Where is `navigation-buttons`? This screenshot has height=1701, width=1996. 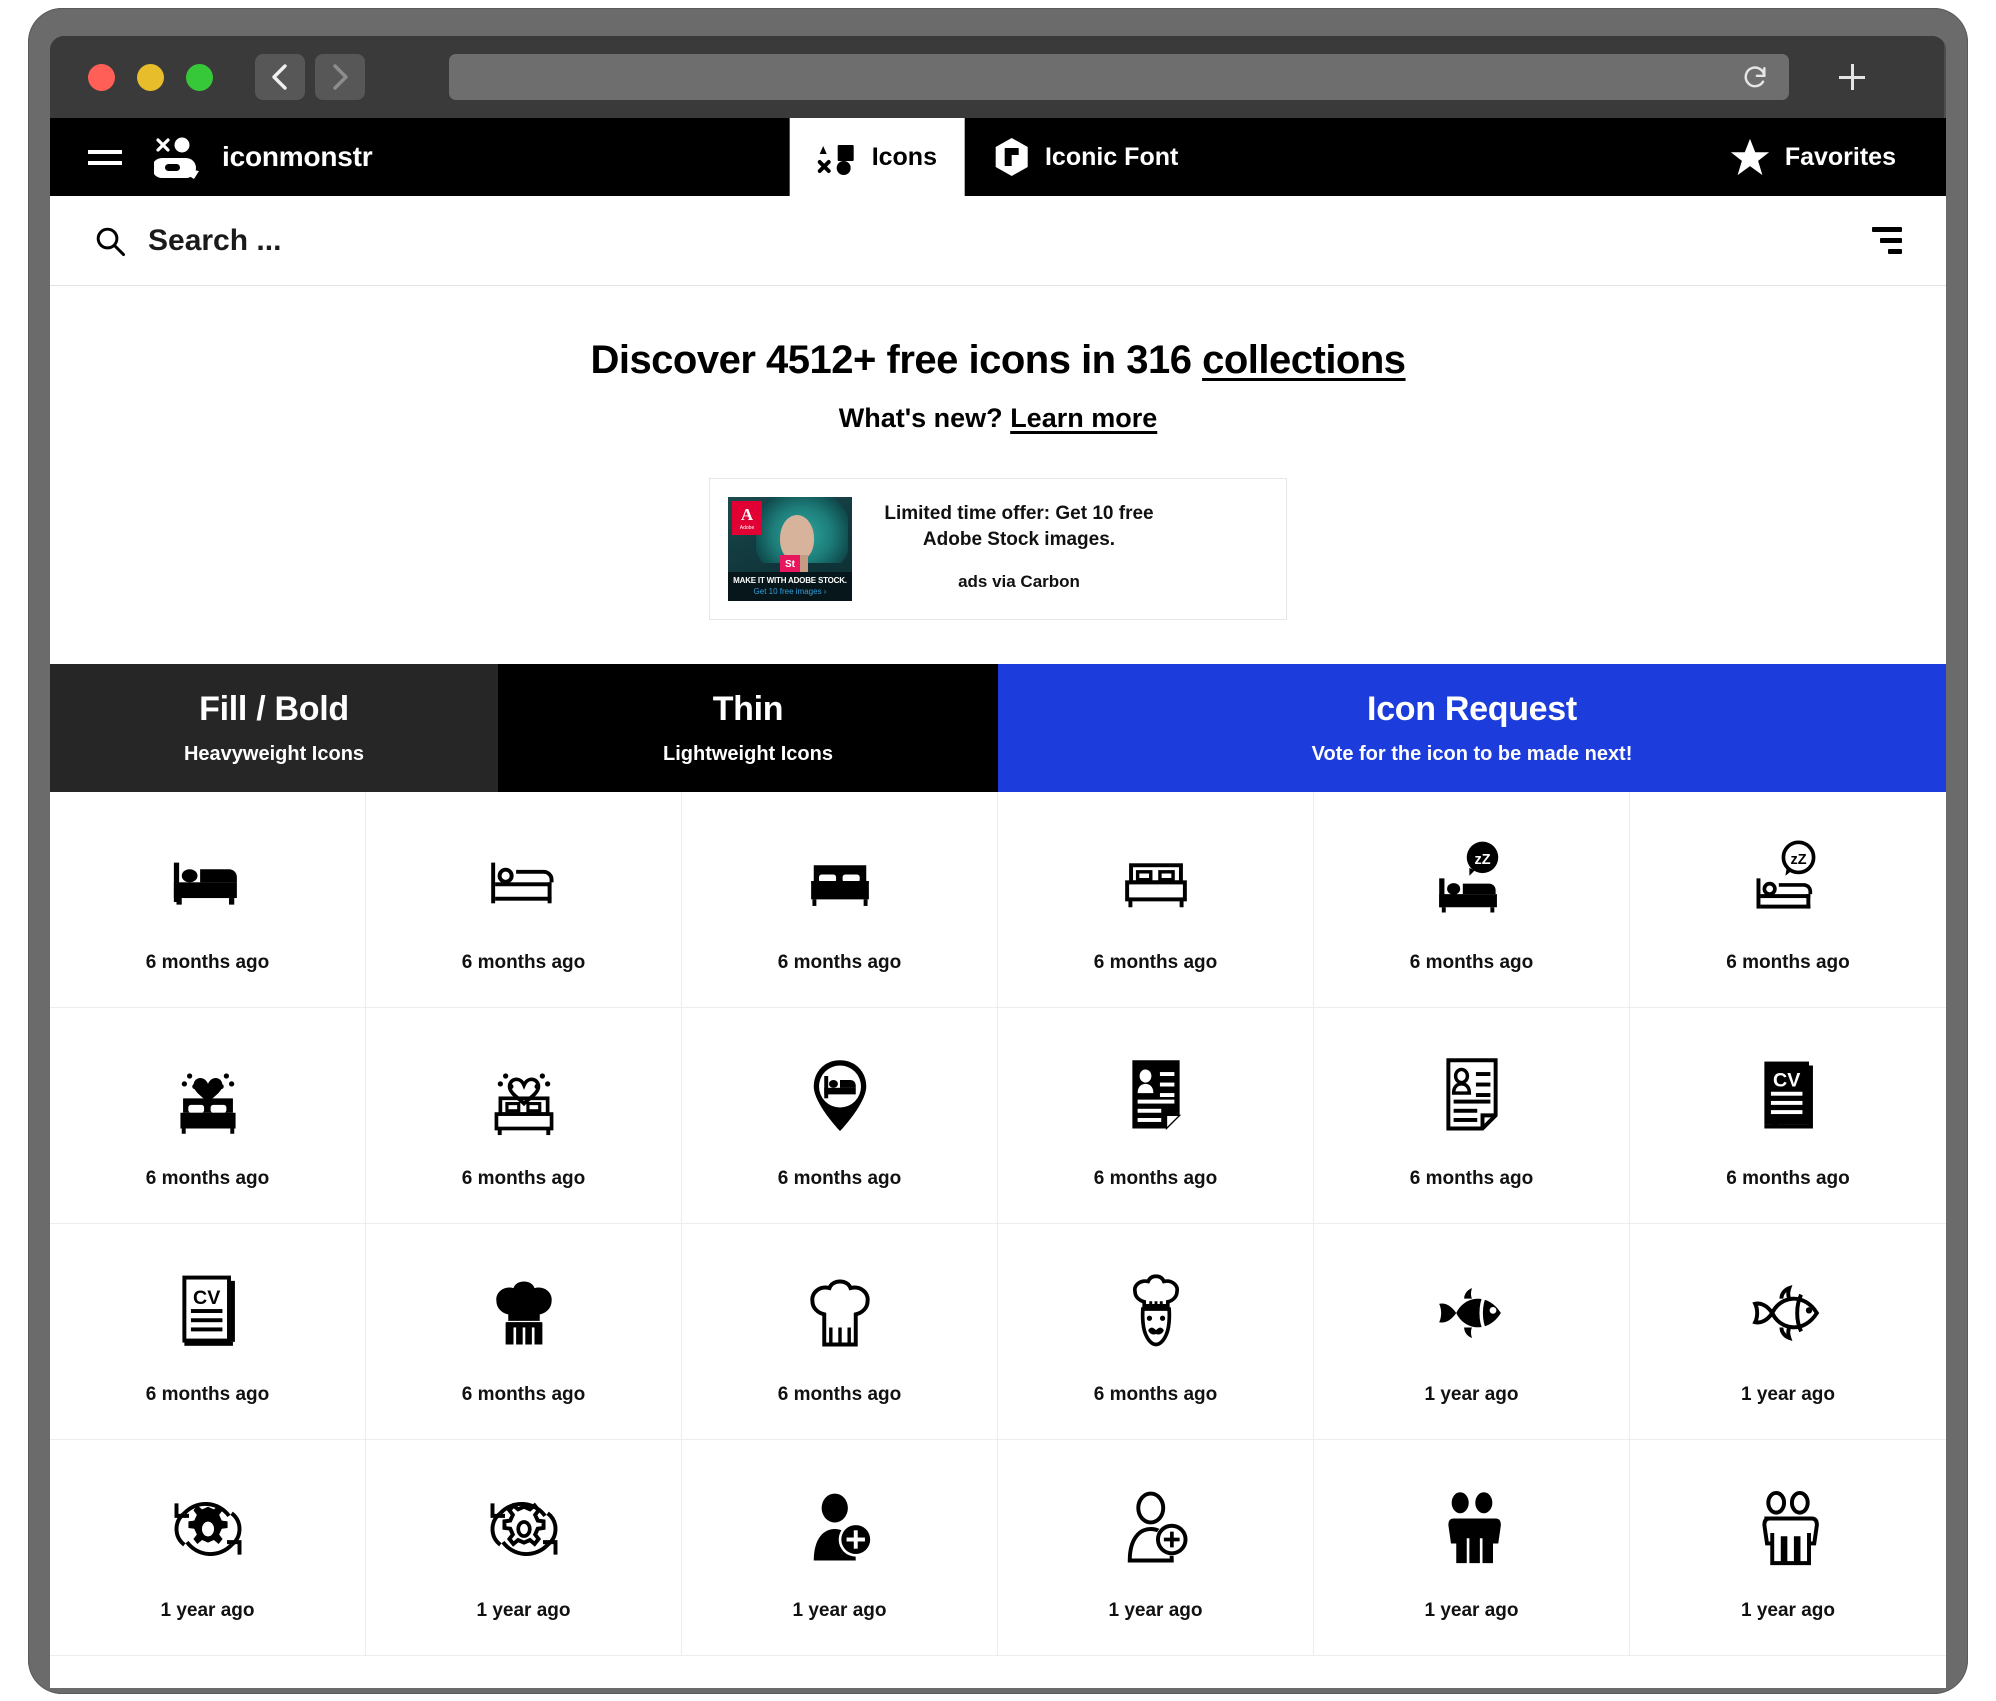 navigation-buttons is located at coordinates (310, 77).